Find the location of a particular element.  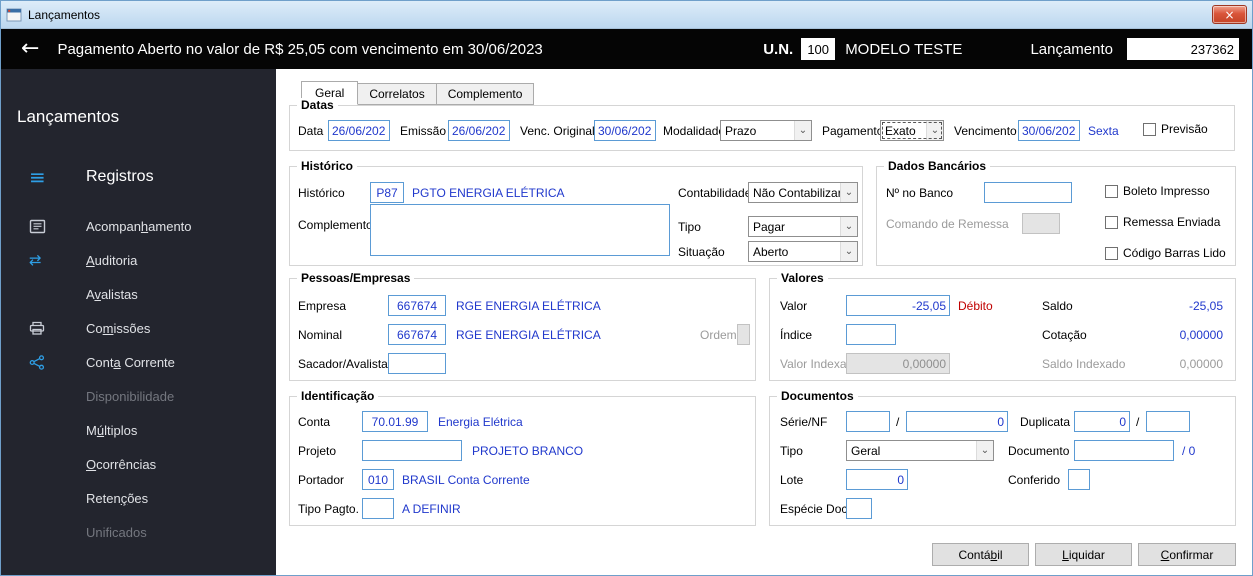

projeto-desc: PROJETO BRANCO is located at coordinates (528, 451).